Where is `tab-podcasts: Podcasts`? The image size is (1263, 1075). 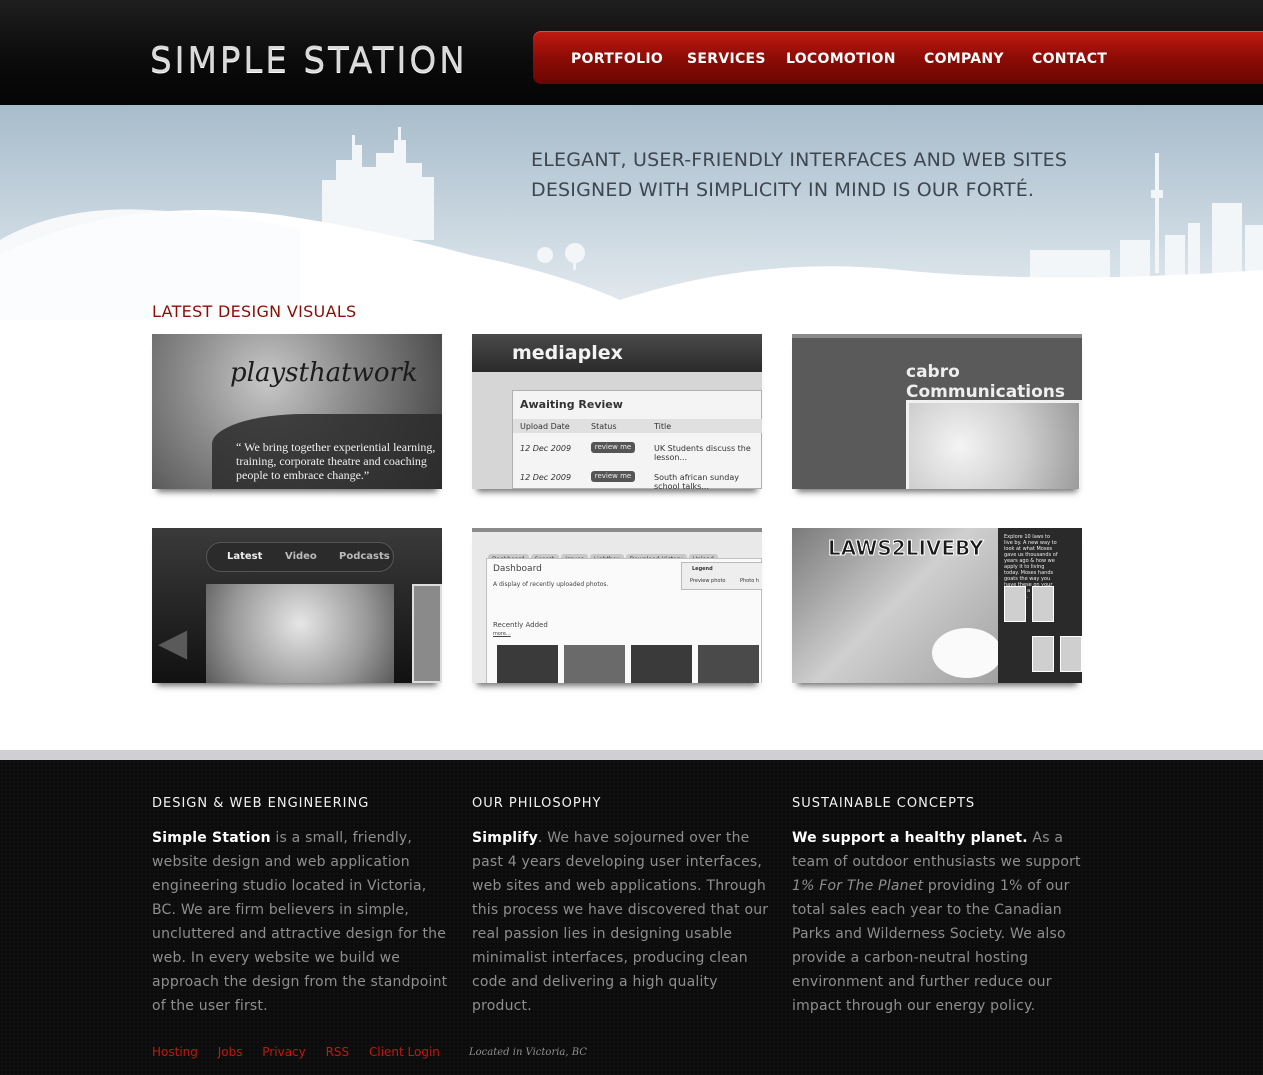 tab-podcasts: Podcasts is located at coordinates (364, 556).